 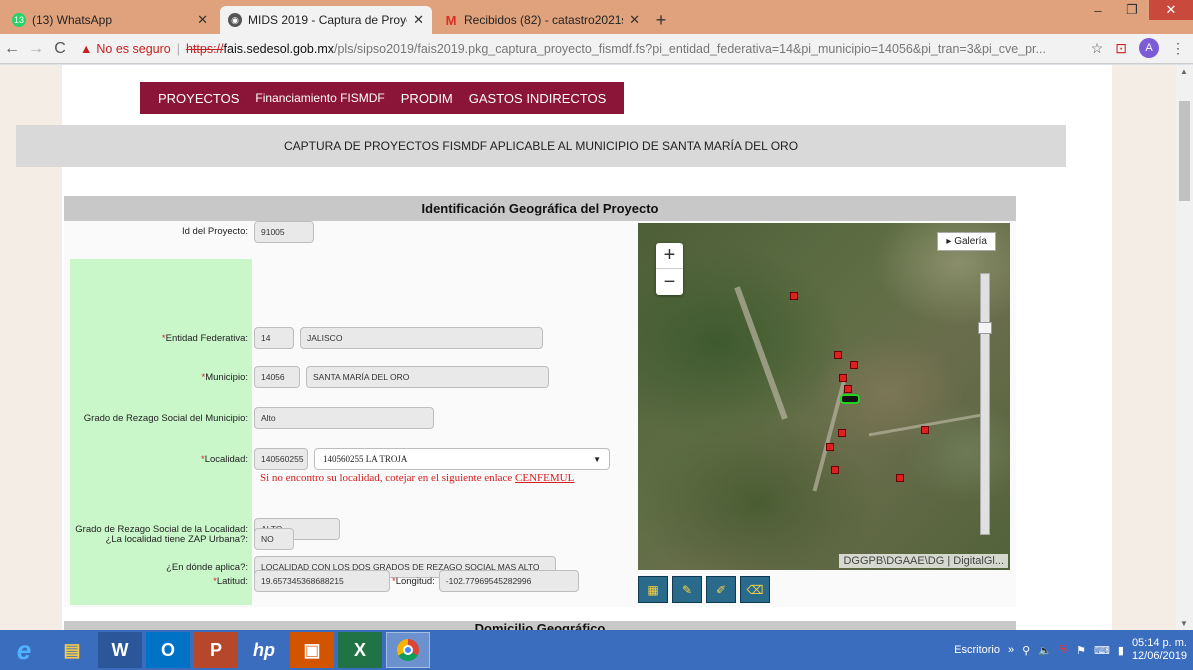 I want to click on scroll-up-icon: ▲, so click(x=1184, y=71).